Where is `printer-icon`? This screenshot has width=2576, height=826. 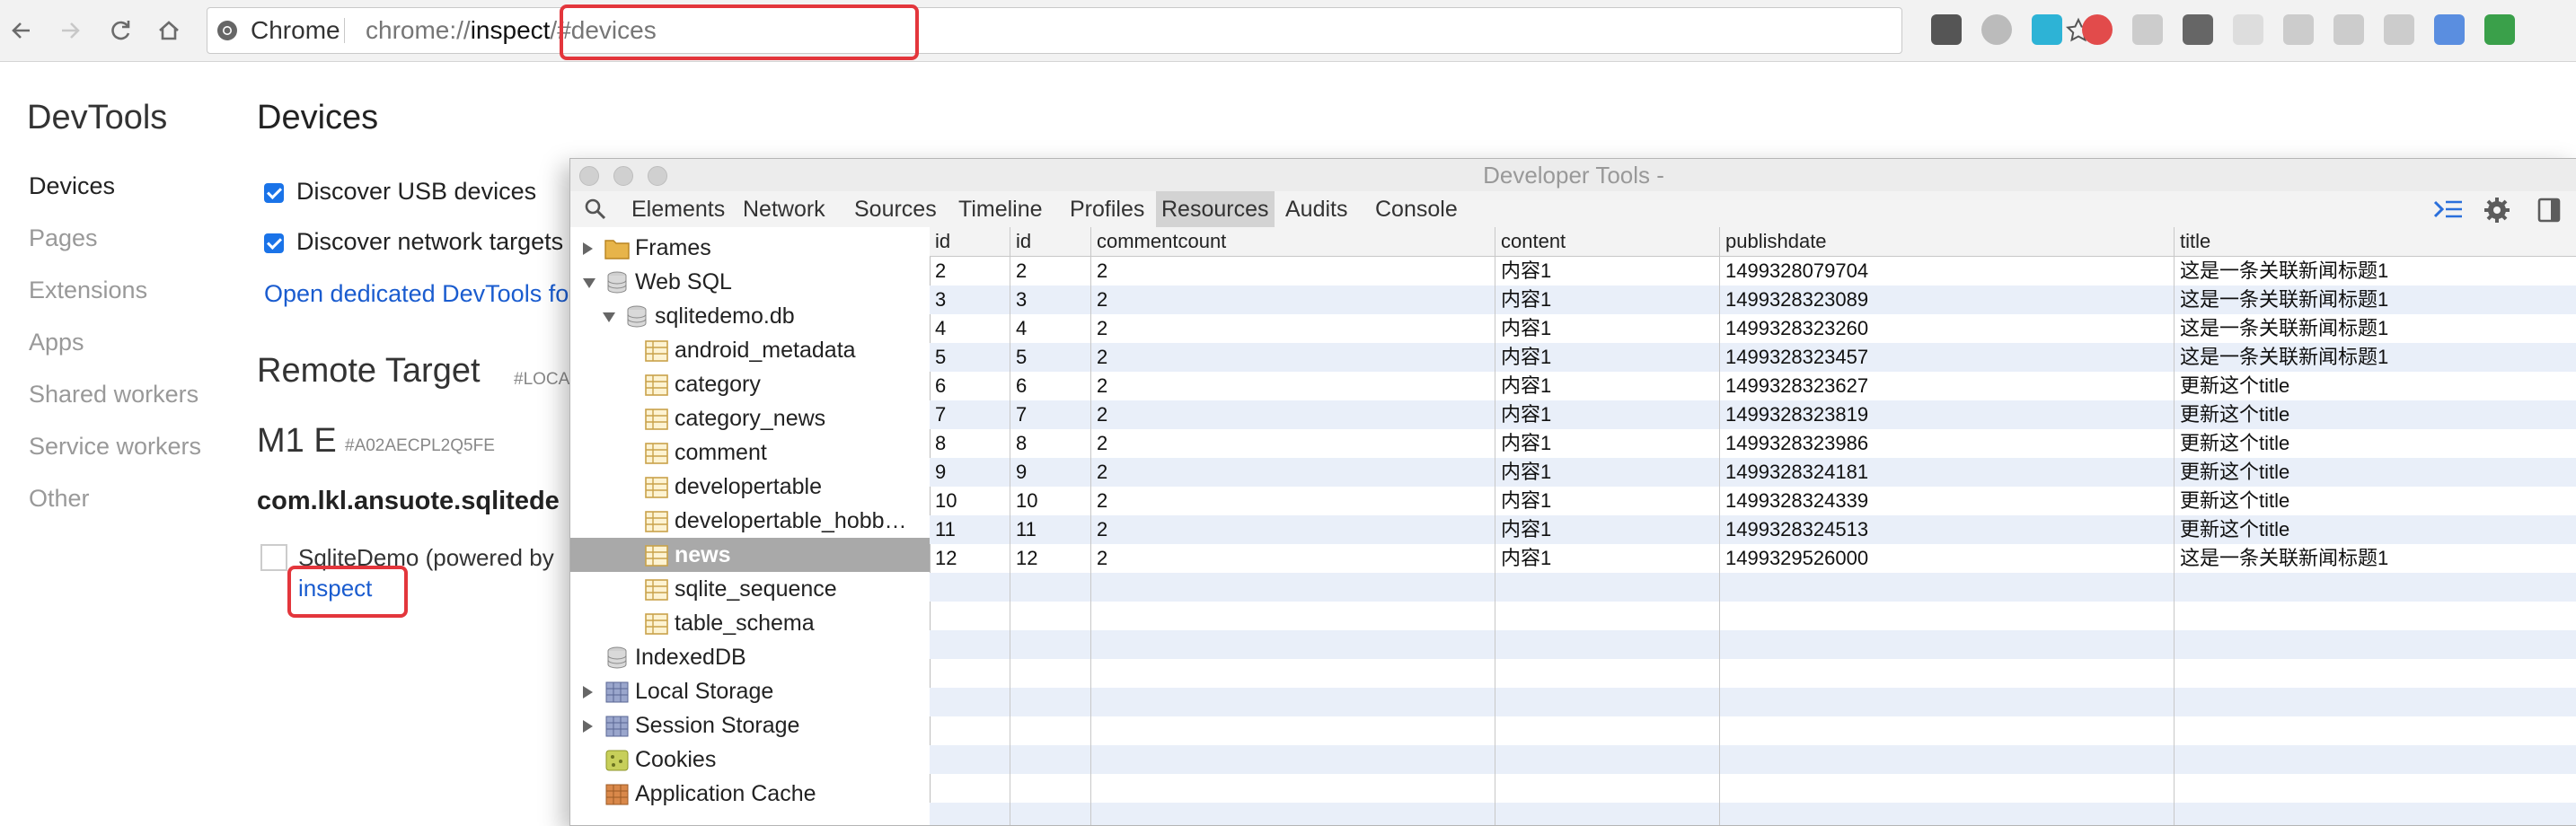
printer-icon is located at coordinates (2348, 30).